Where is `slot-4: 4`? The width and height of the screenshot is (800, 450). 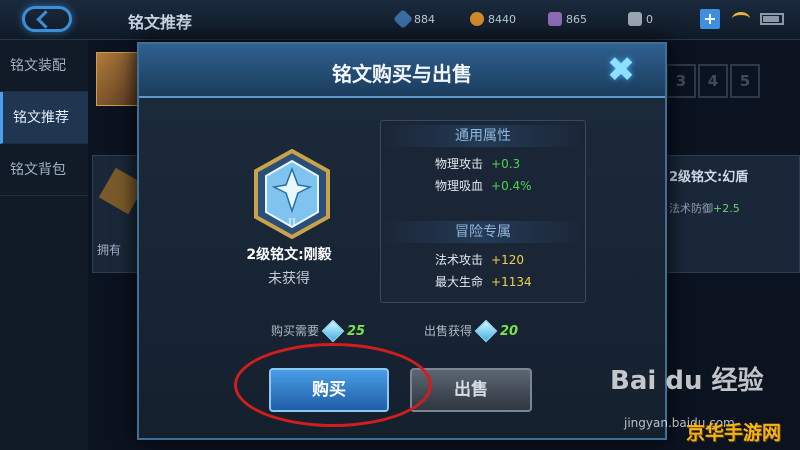
slot-4: 4 is located at coordinates (713, 81).